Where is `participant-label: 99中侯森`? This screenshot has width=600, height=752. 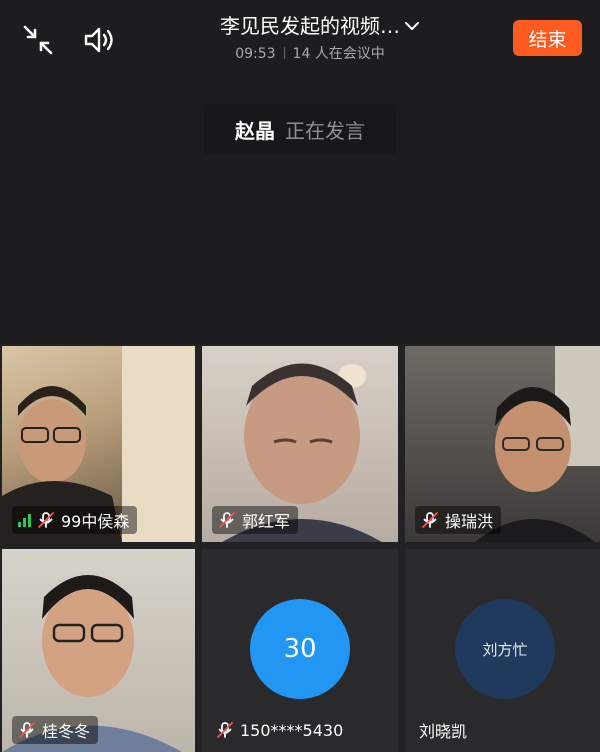
participant-label: 99中侯森 is located at coordinates (75, 520).